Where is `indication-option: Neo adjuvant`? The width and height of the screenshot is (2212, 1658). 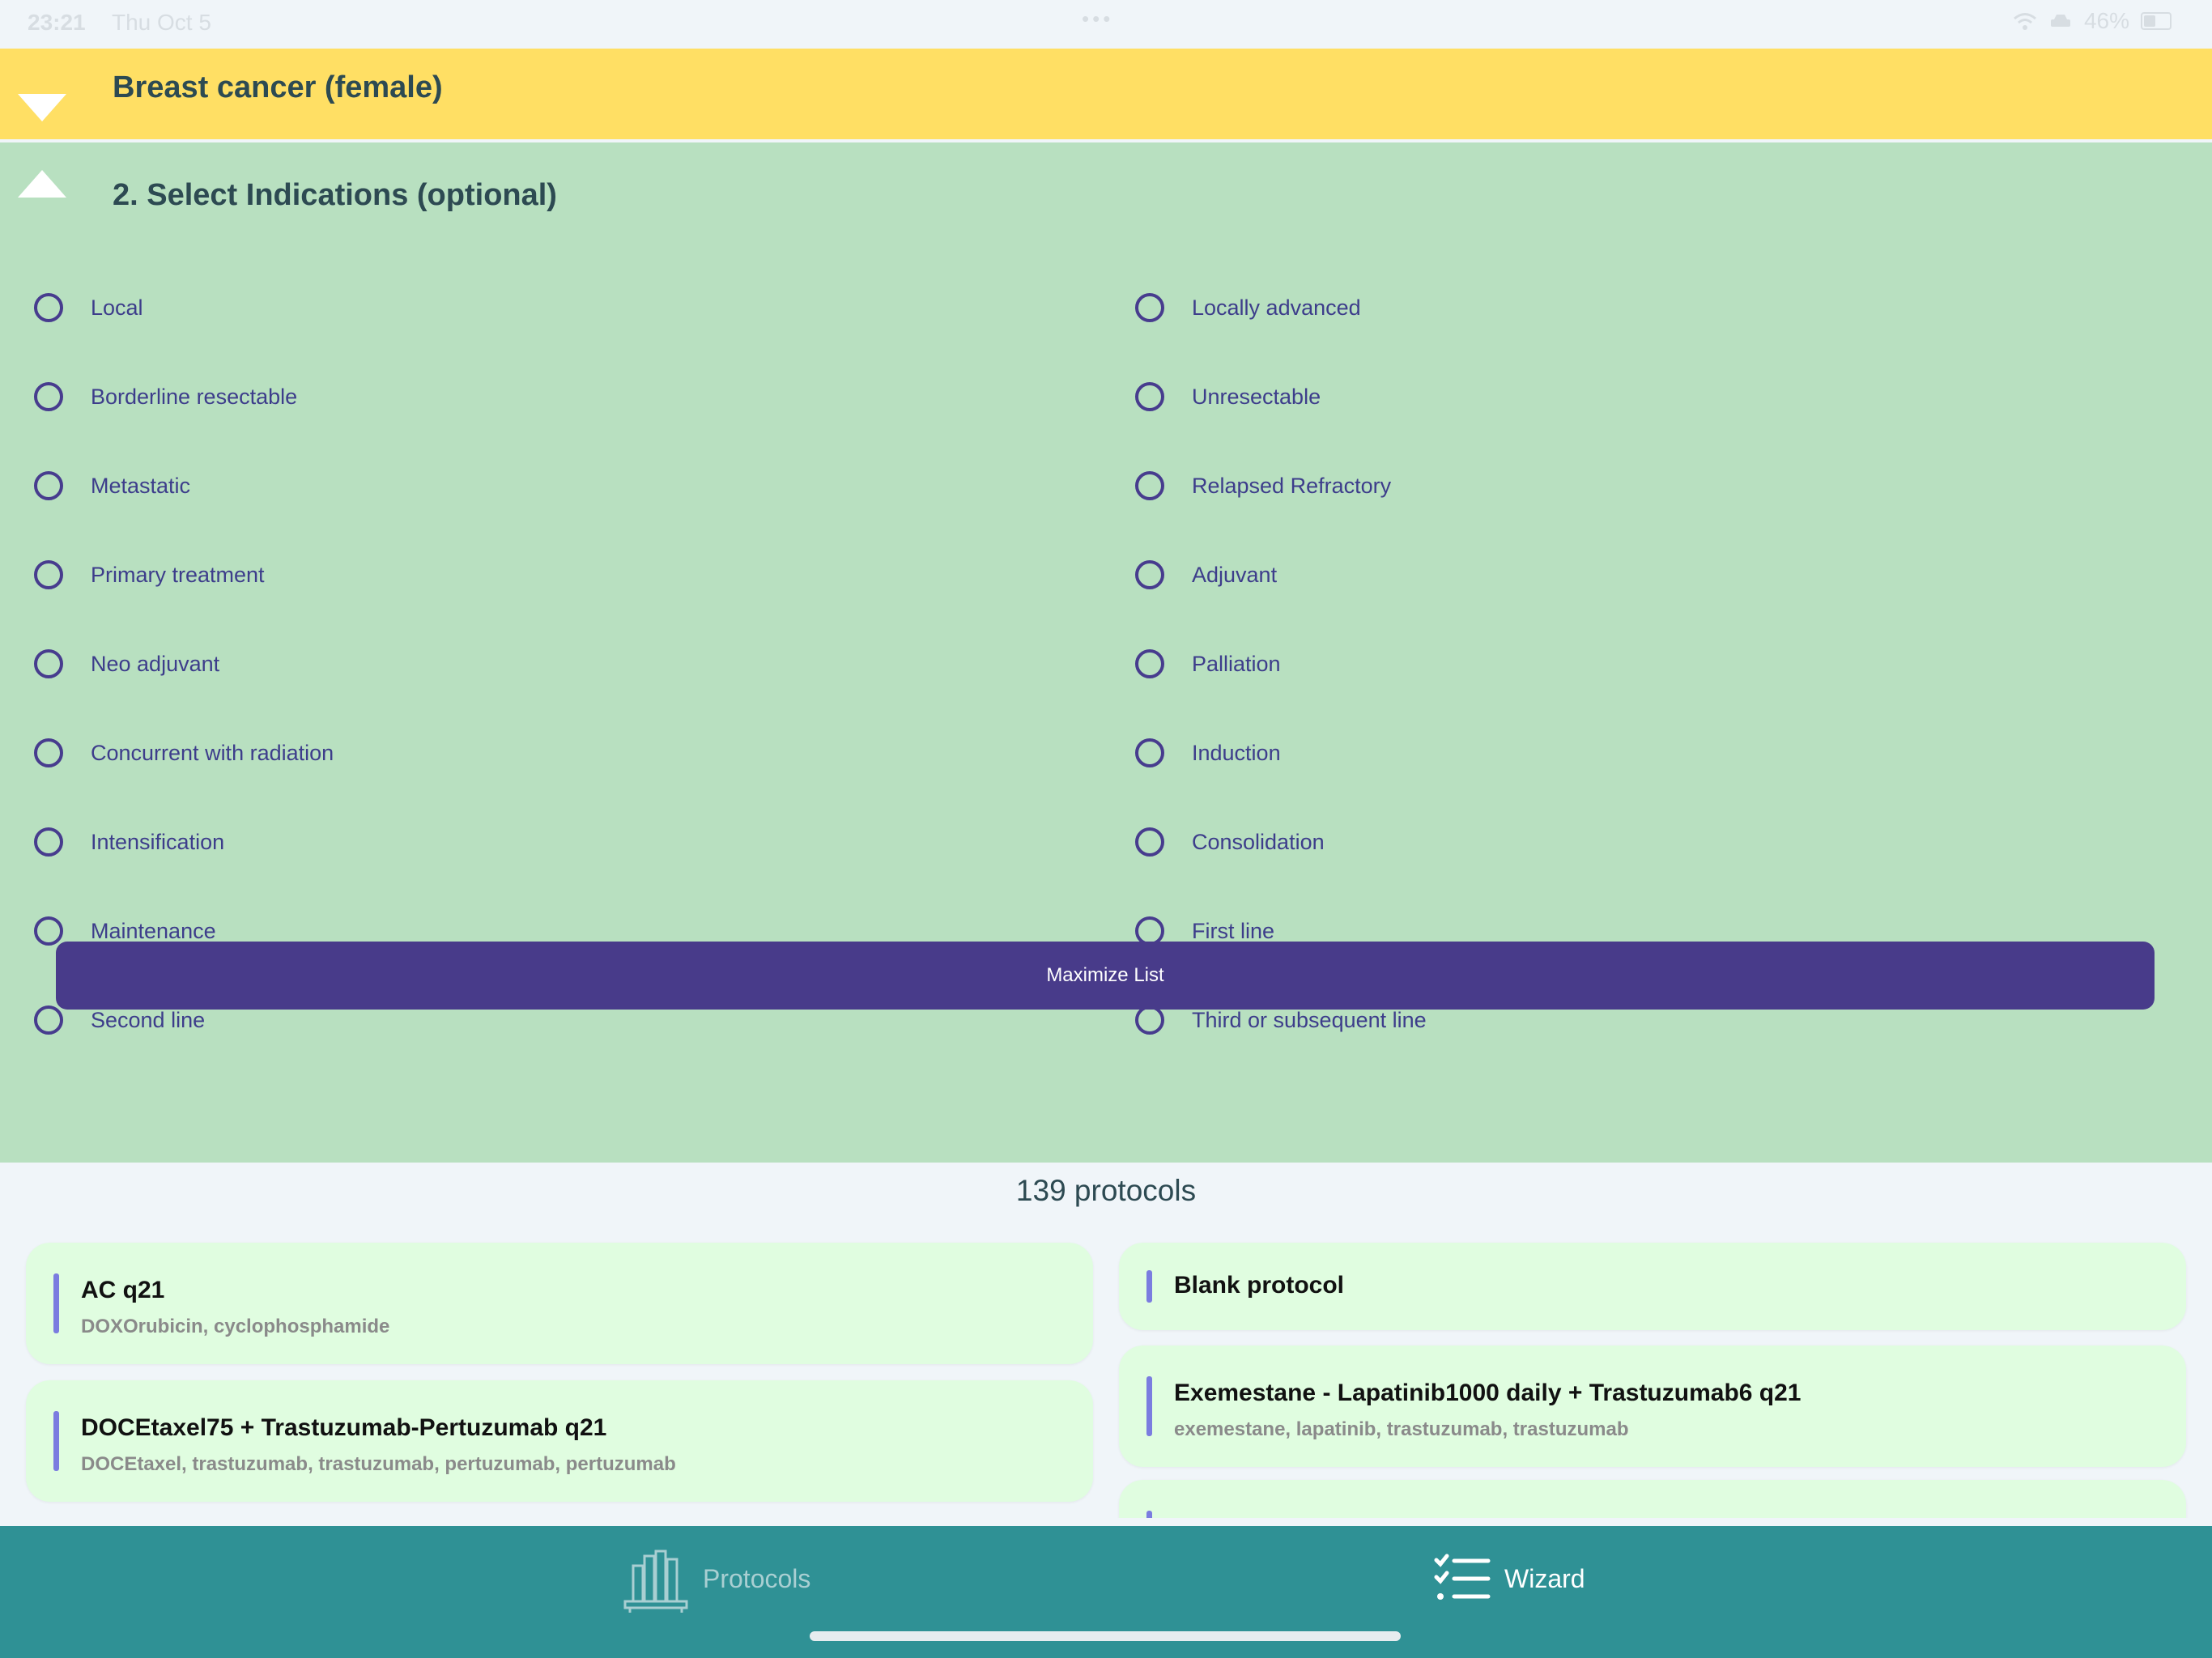
indication-option: Neo adjuvant is located at coordinates (126, 664).